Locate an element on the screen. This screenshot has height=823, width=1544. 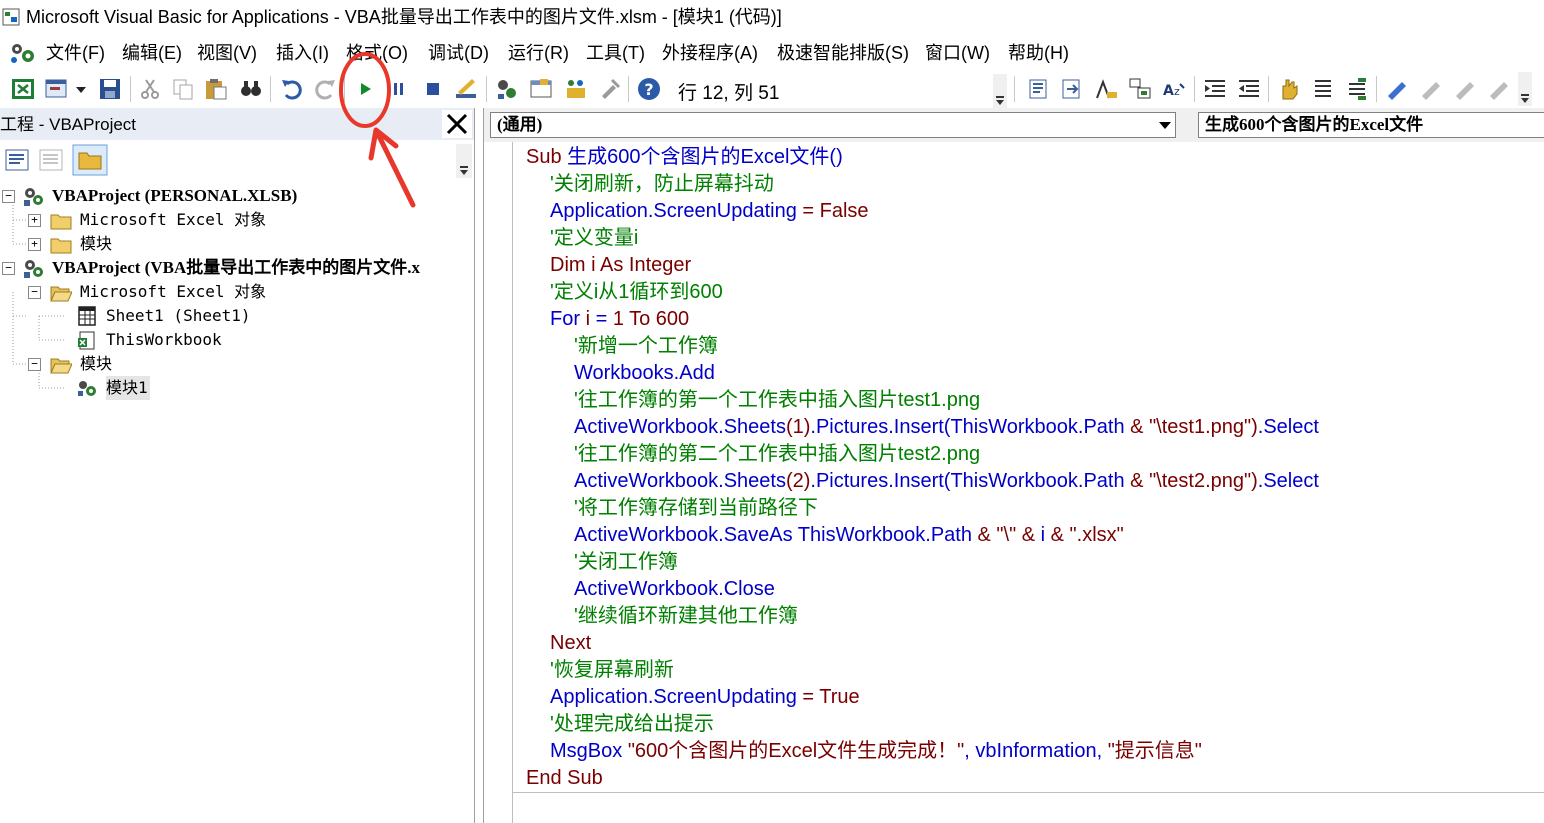
quick-info-icon is located at coordinates (1106, 89).